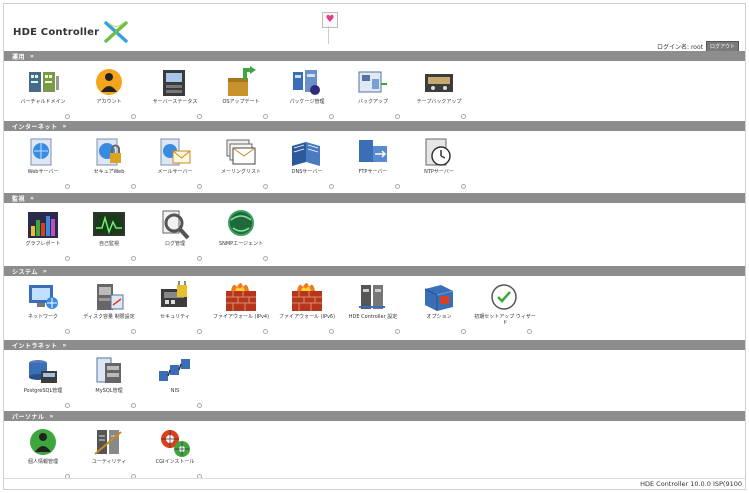 This screenshot has height=493, width=749. I want to click on menu-item: ディスク容量 制限設定, so click(109, 307).